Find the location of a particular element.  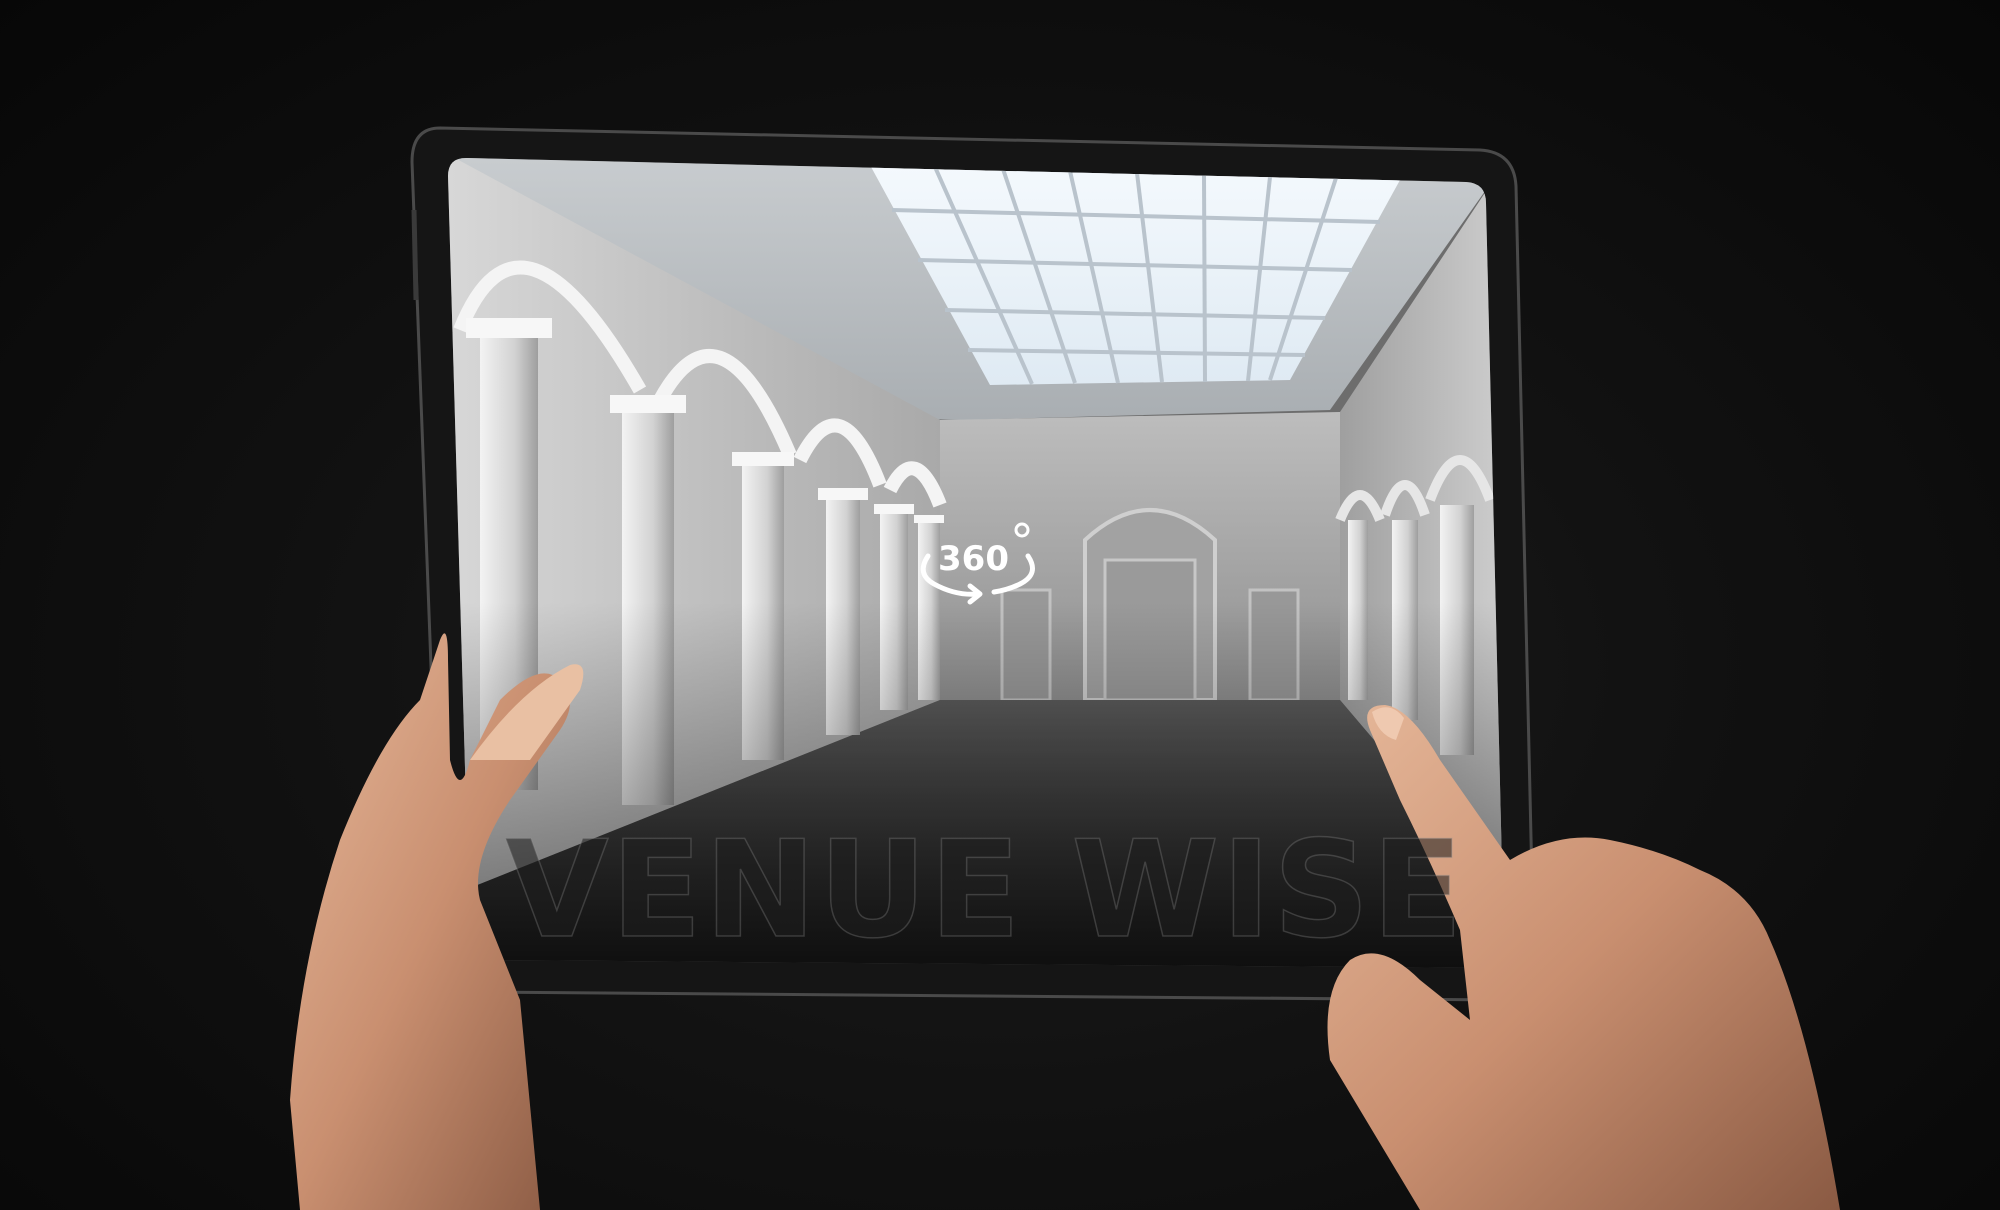

viewer-badge-label: 360 is located at coordinates (973, 559).